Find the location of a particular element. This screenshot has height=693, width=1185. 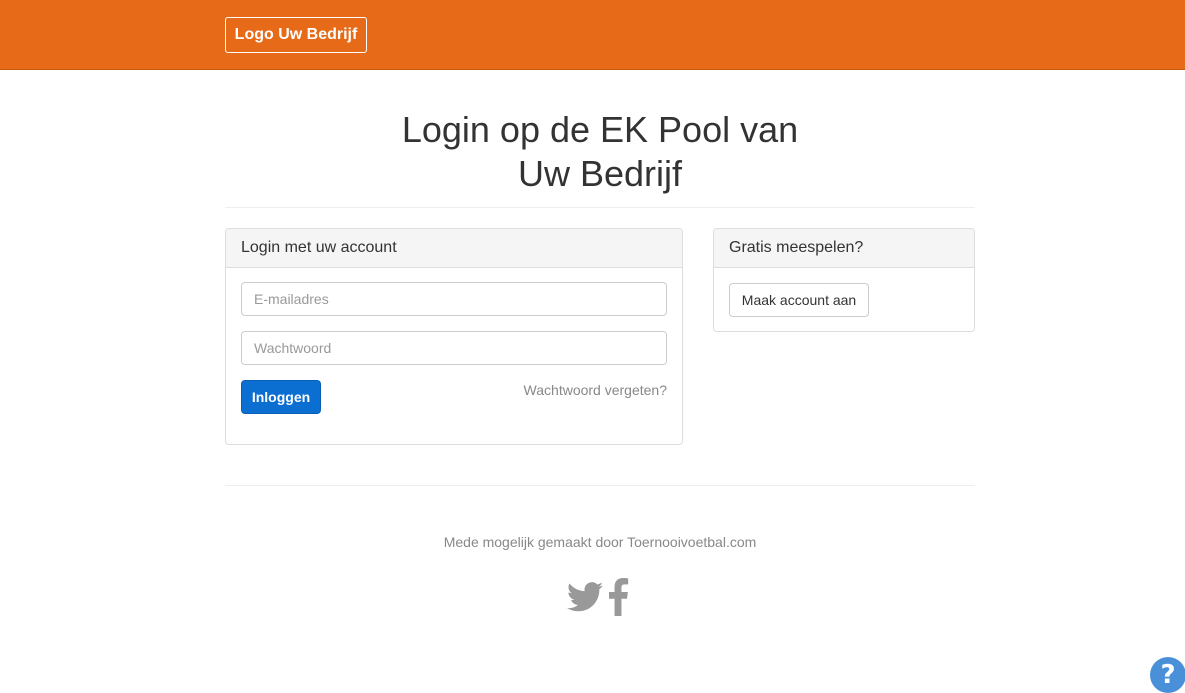

facebook-icon is located at coordinates (618, 597).